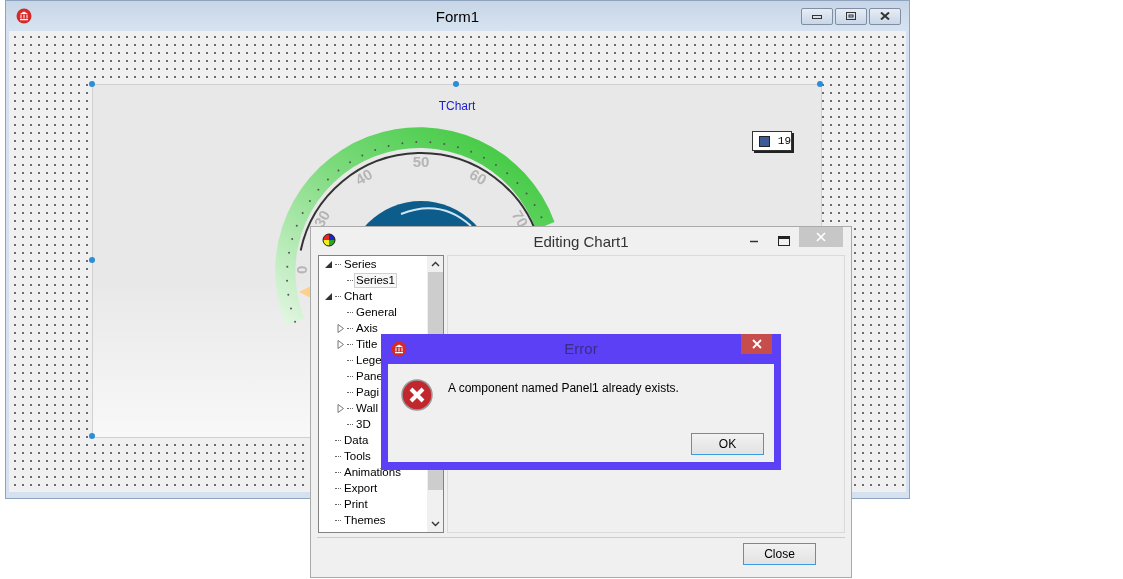  What do you see at coordinates (357, 457) in the screenshot?
I see `tree-item: Tools` at bounding box center [357, 457].